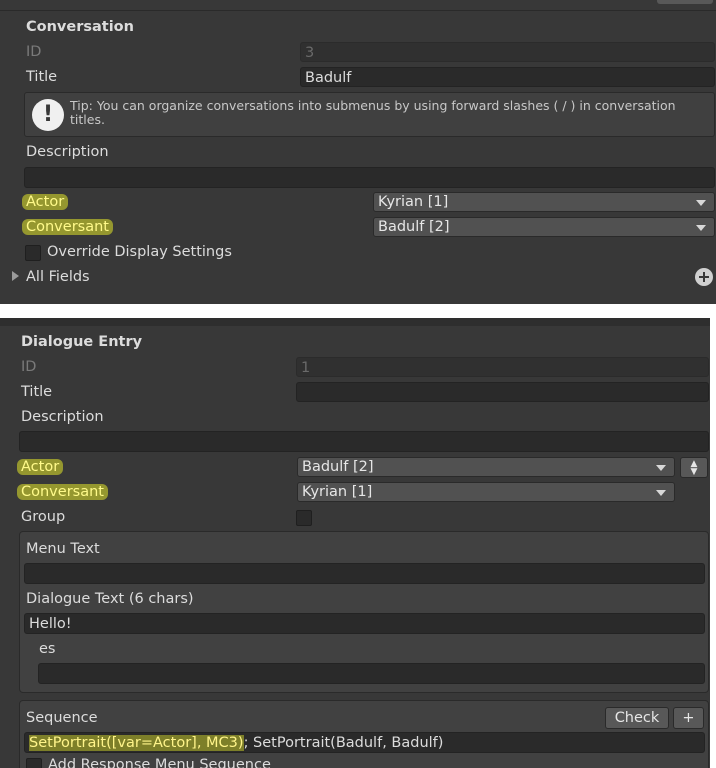 Image resolution: width=716 pixels, height=768 pixels. What do you see at coordinates (58, 277) in the screenshot?
I see `all-fields-foldout: All Fields` at bounding box center [58, 277].